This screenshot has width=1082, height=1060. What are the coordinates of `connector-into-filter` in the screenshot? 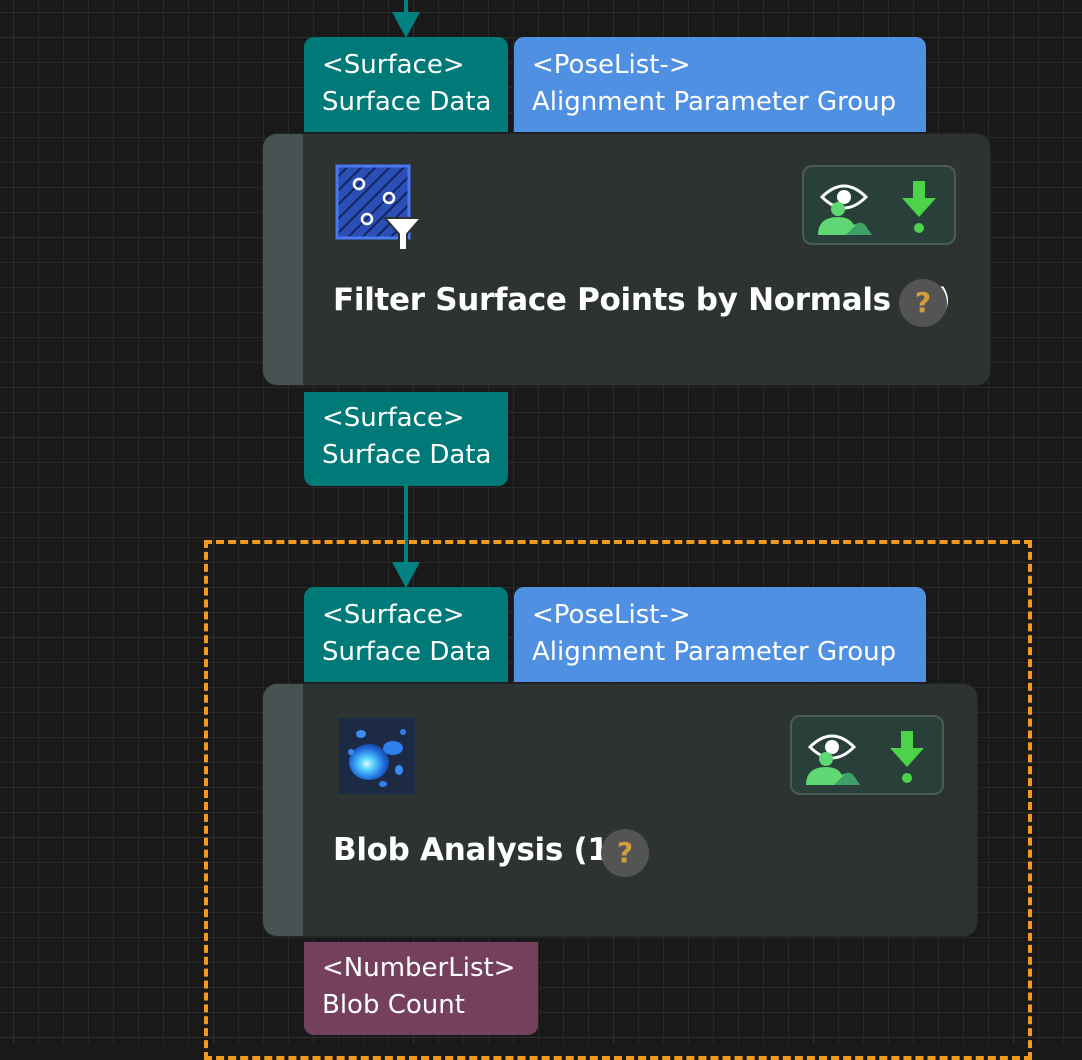 It's located at (406, 19).